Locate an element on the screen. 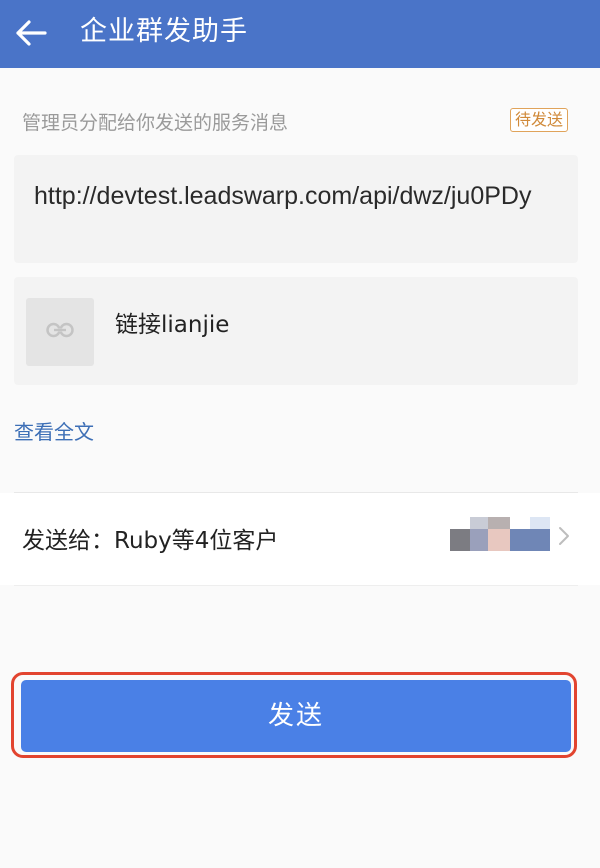  recipient-avatars is located at coordinates (500, 534).